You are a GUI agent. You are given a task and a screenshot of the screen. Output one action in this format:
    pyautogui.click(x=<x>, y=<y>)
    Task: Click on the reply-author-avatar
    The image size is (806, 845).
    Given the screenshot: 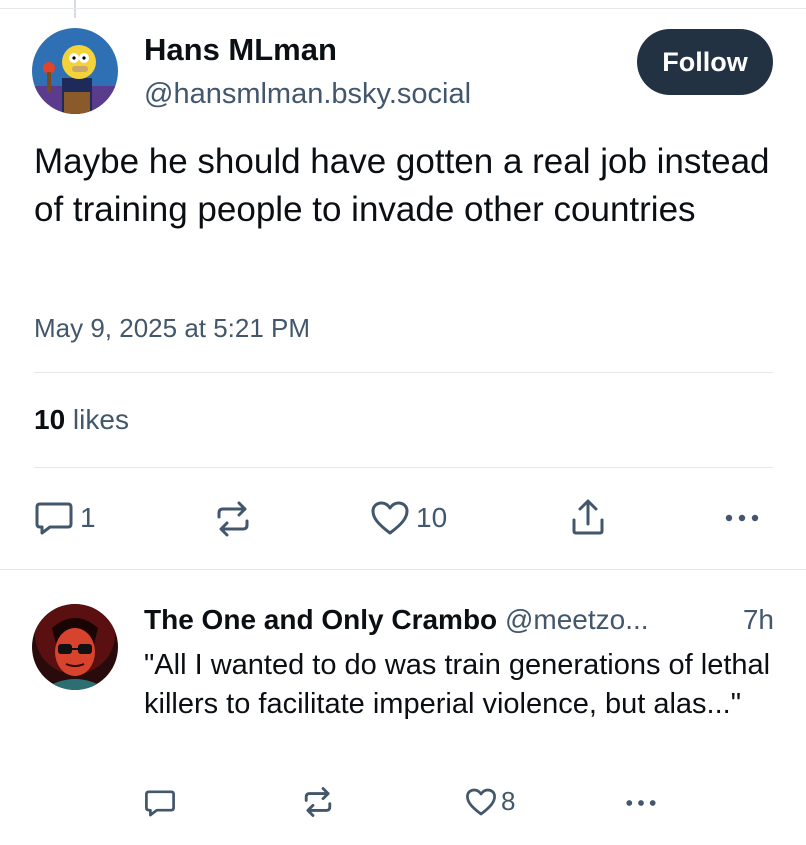 What is the action you would take?
    pyautogui.click(x=75, y=647)
    